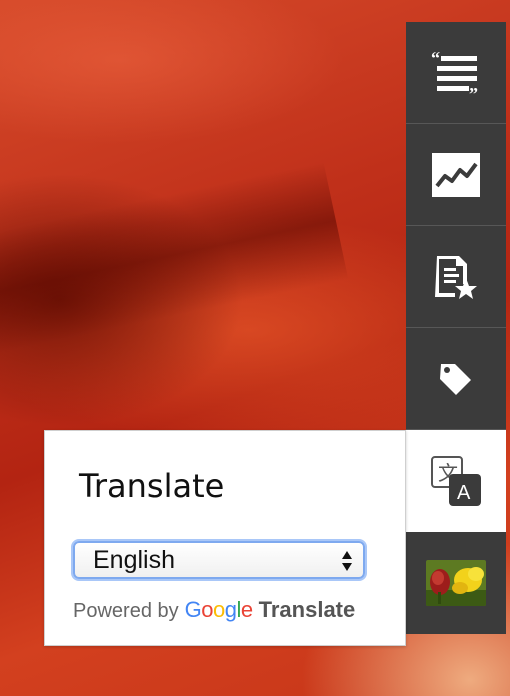 The image size is (510, 696). Describe the element at coordinates (347, 561) in the screenshot. I see `select-arrows-icon` at that location.